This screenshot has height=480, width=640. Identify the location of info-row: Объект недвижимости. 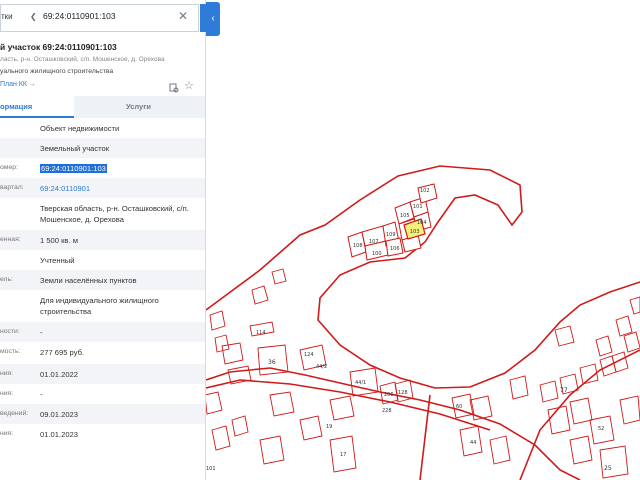
(102, 128).